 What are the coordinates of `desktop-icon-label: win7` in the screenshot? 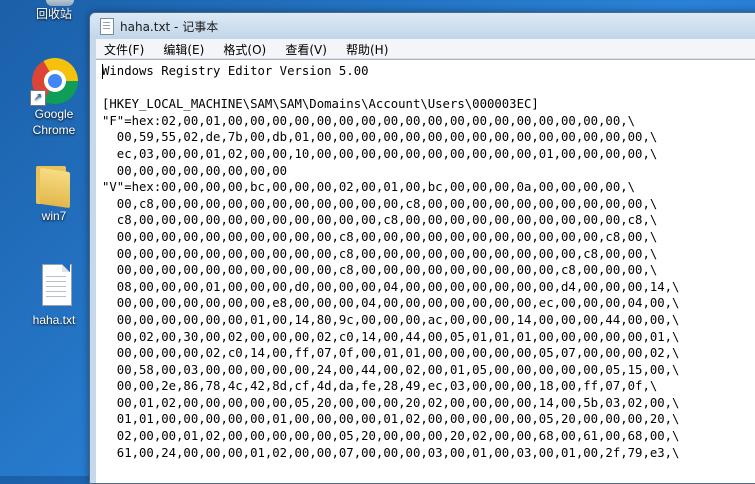 It's located at (54, 216).